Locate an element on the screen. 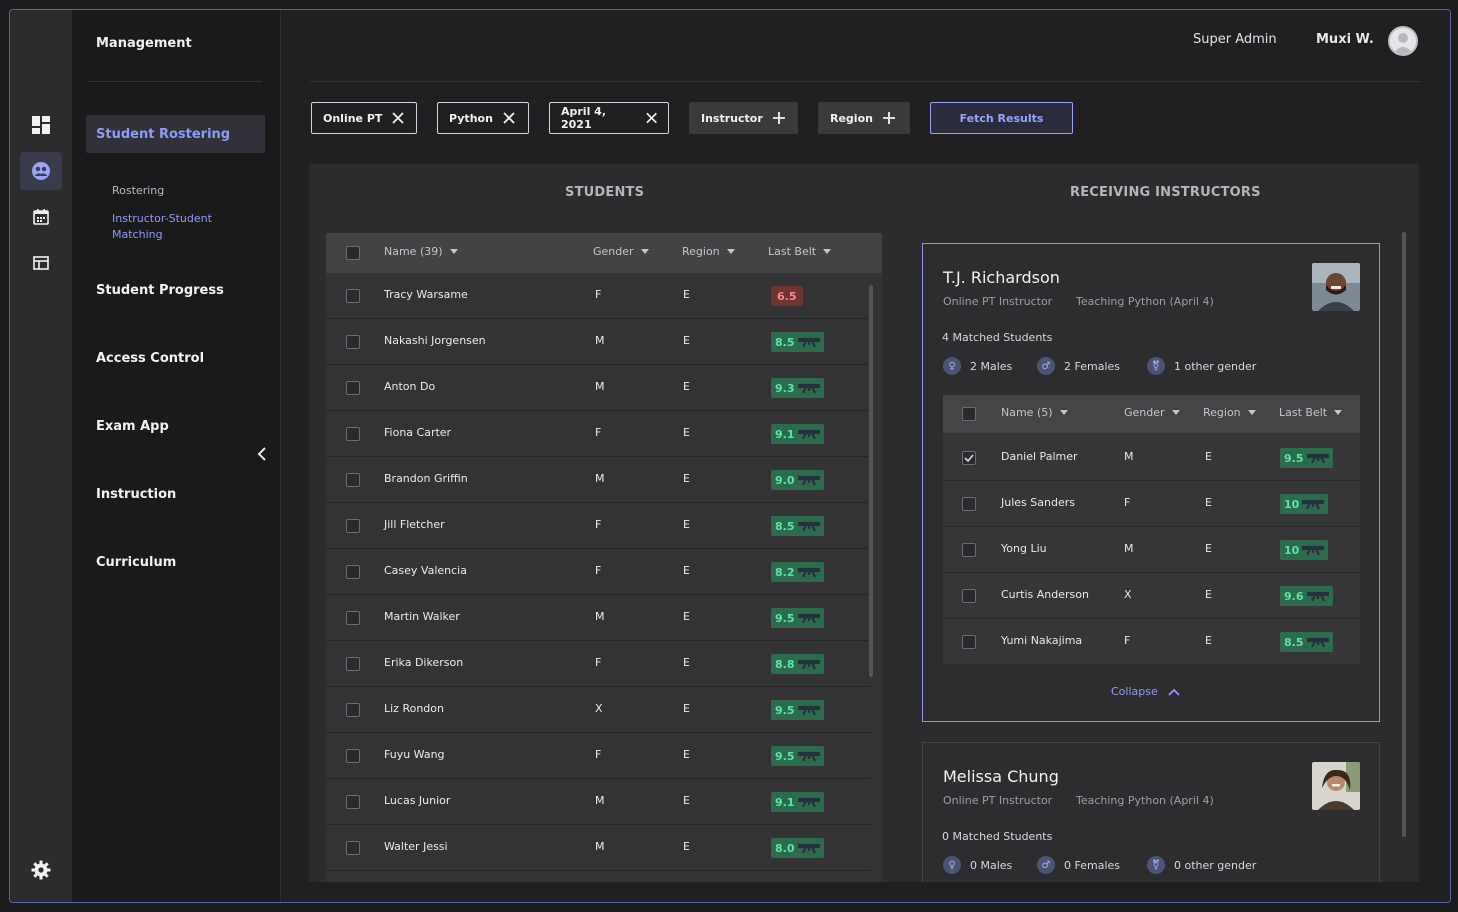 This screenshot has height=912, width=1458. rostering-button is located at coordinates (41, 171).